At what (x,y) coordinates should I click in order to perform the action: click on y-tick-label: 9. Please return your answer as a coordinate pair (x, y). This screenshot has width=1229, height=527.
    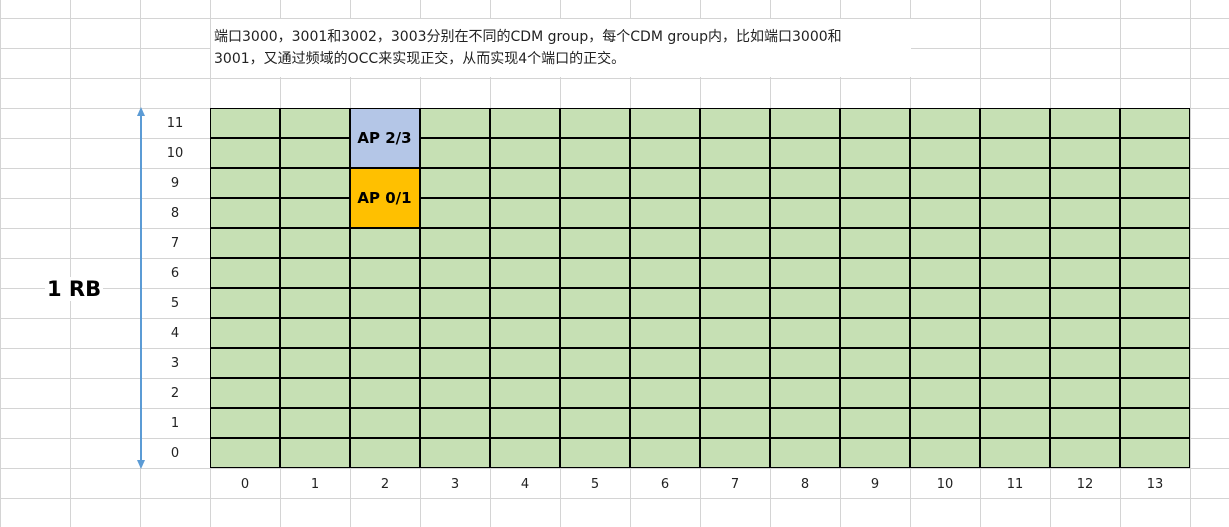
    Looking at the image, I should click on (175, 183).